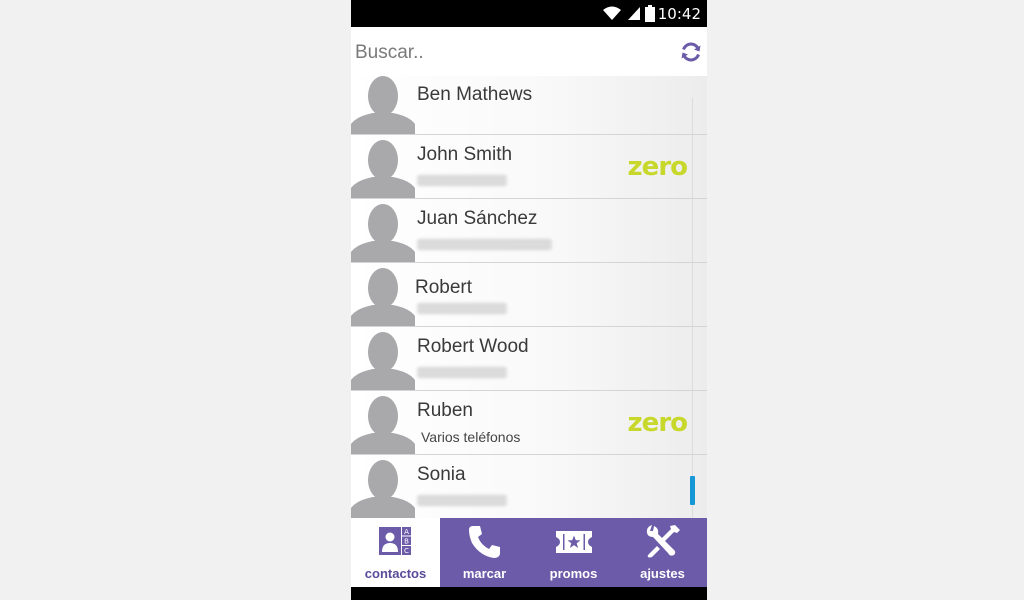  I want to click on sync-icon, so click(691, 52).